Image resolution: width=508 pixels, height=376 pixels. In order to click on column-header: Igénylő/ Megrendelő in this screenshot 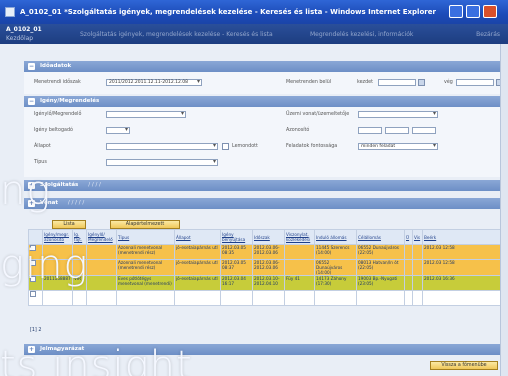, I will do `click(101, 237)`.